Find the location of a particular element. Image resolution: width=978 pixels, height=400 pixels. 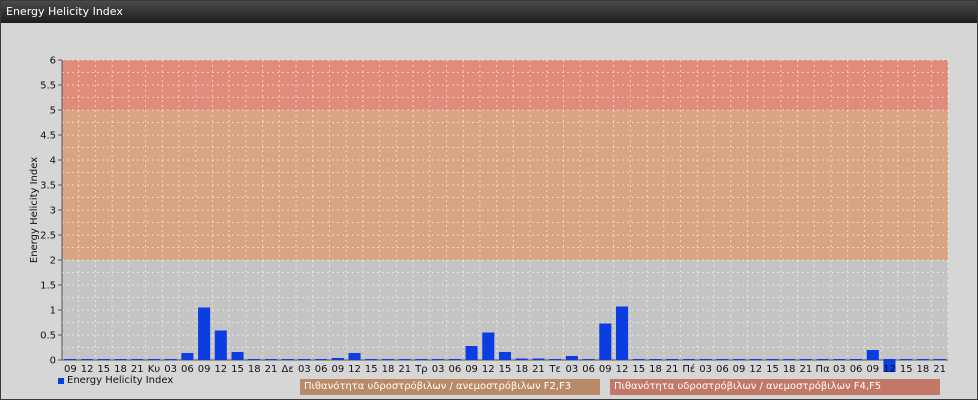

x-tick-label: Πα is located at coordinates (823, 369).